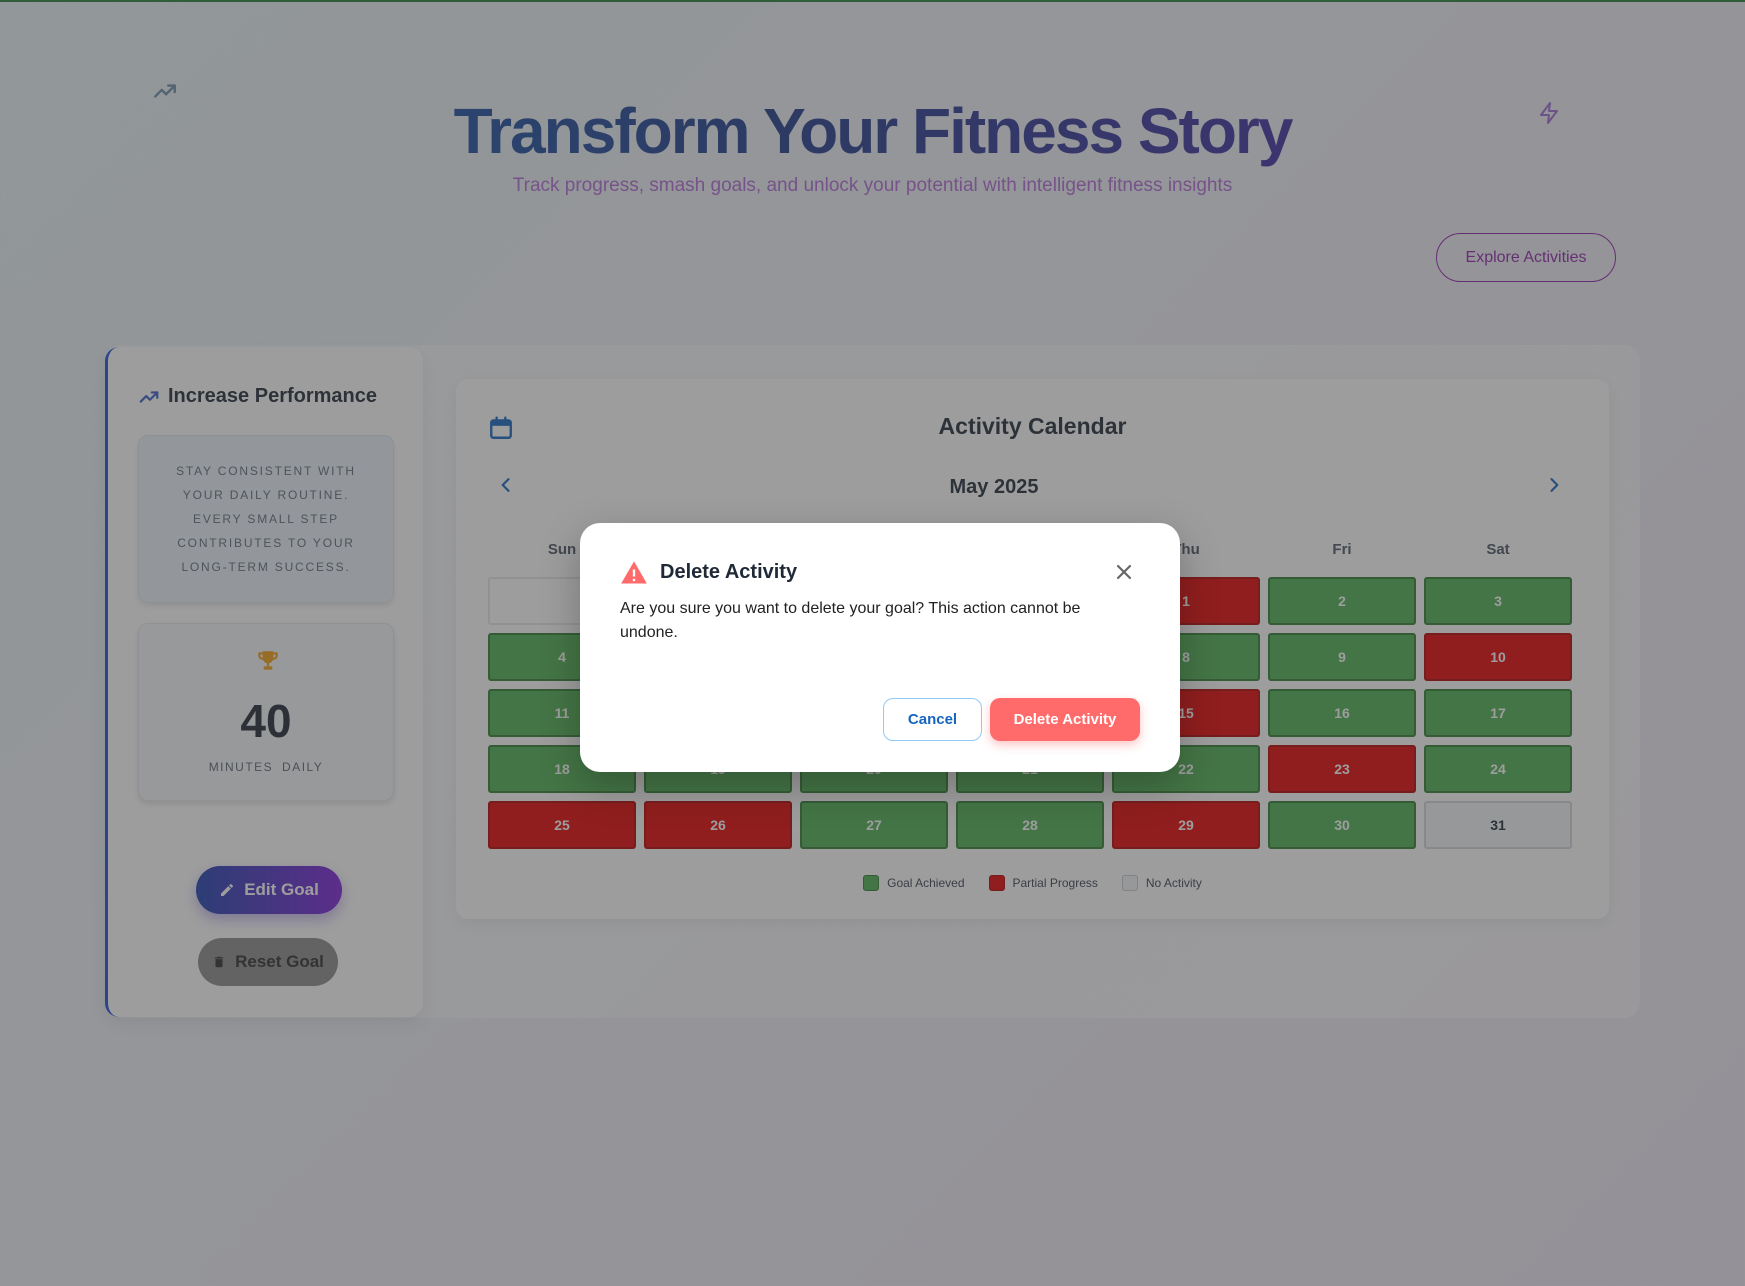 The height and width of the screenshot is (1286, 1745). Describe the element at coordinates (1065, 719) in the screenshot. I see `confirm-delete-button: Delete Activity` at that location.